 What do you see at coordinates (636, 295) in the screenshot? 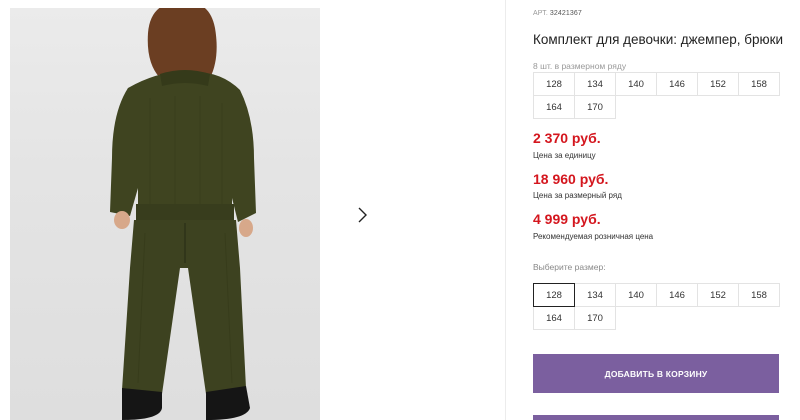
I see `size-option-140: 140` at bounding box center [636, 295].